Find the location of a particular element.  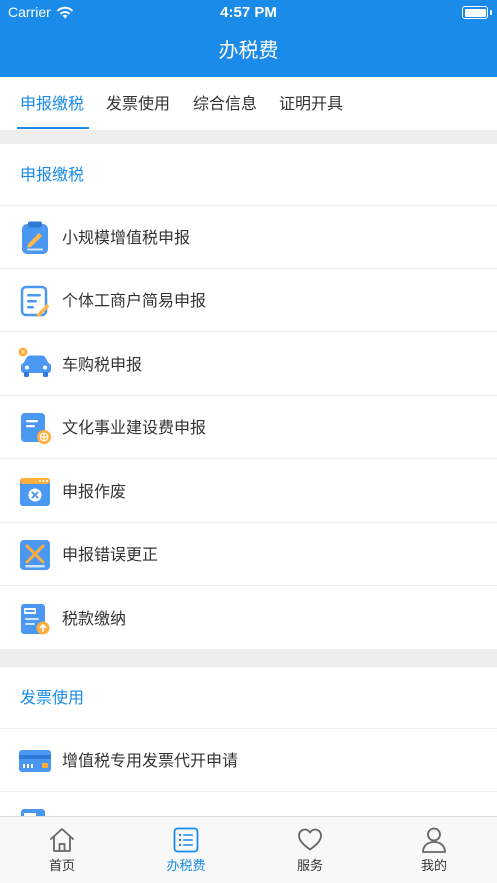

bottom-tab-bar: 首页 办税费 服务 我的 is located at coordinates (248, 849).